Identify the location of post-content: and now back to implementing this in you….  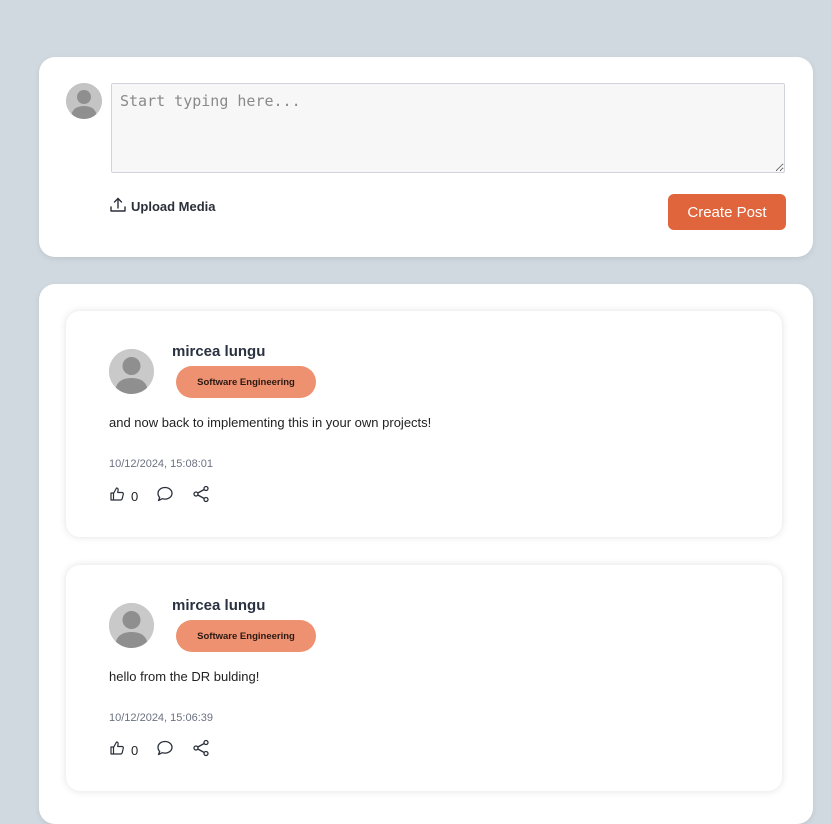
(270, 422).